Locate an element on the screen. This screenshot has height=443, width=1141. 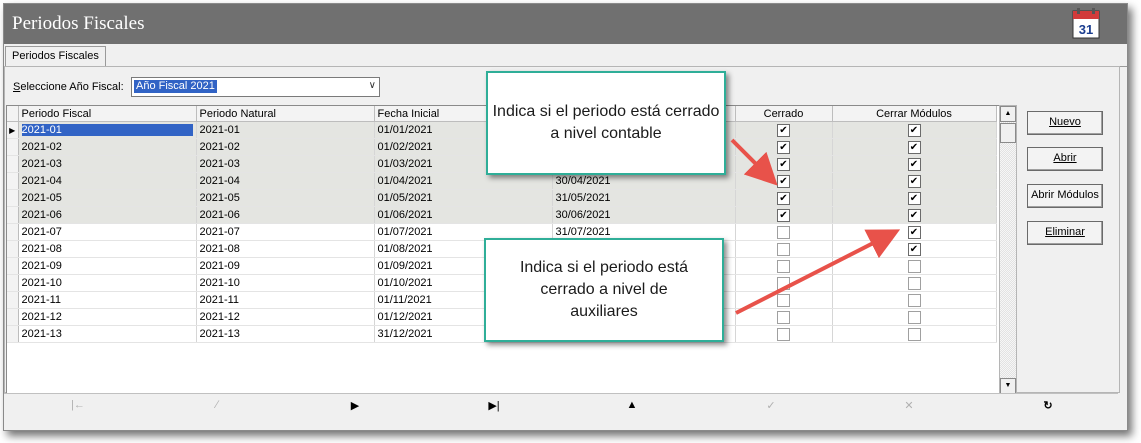
title-bar: Periodos Fiscales 31 is located at coordinates (565, 24).